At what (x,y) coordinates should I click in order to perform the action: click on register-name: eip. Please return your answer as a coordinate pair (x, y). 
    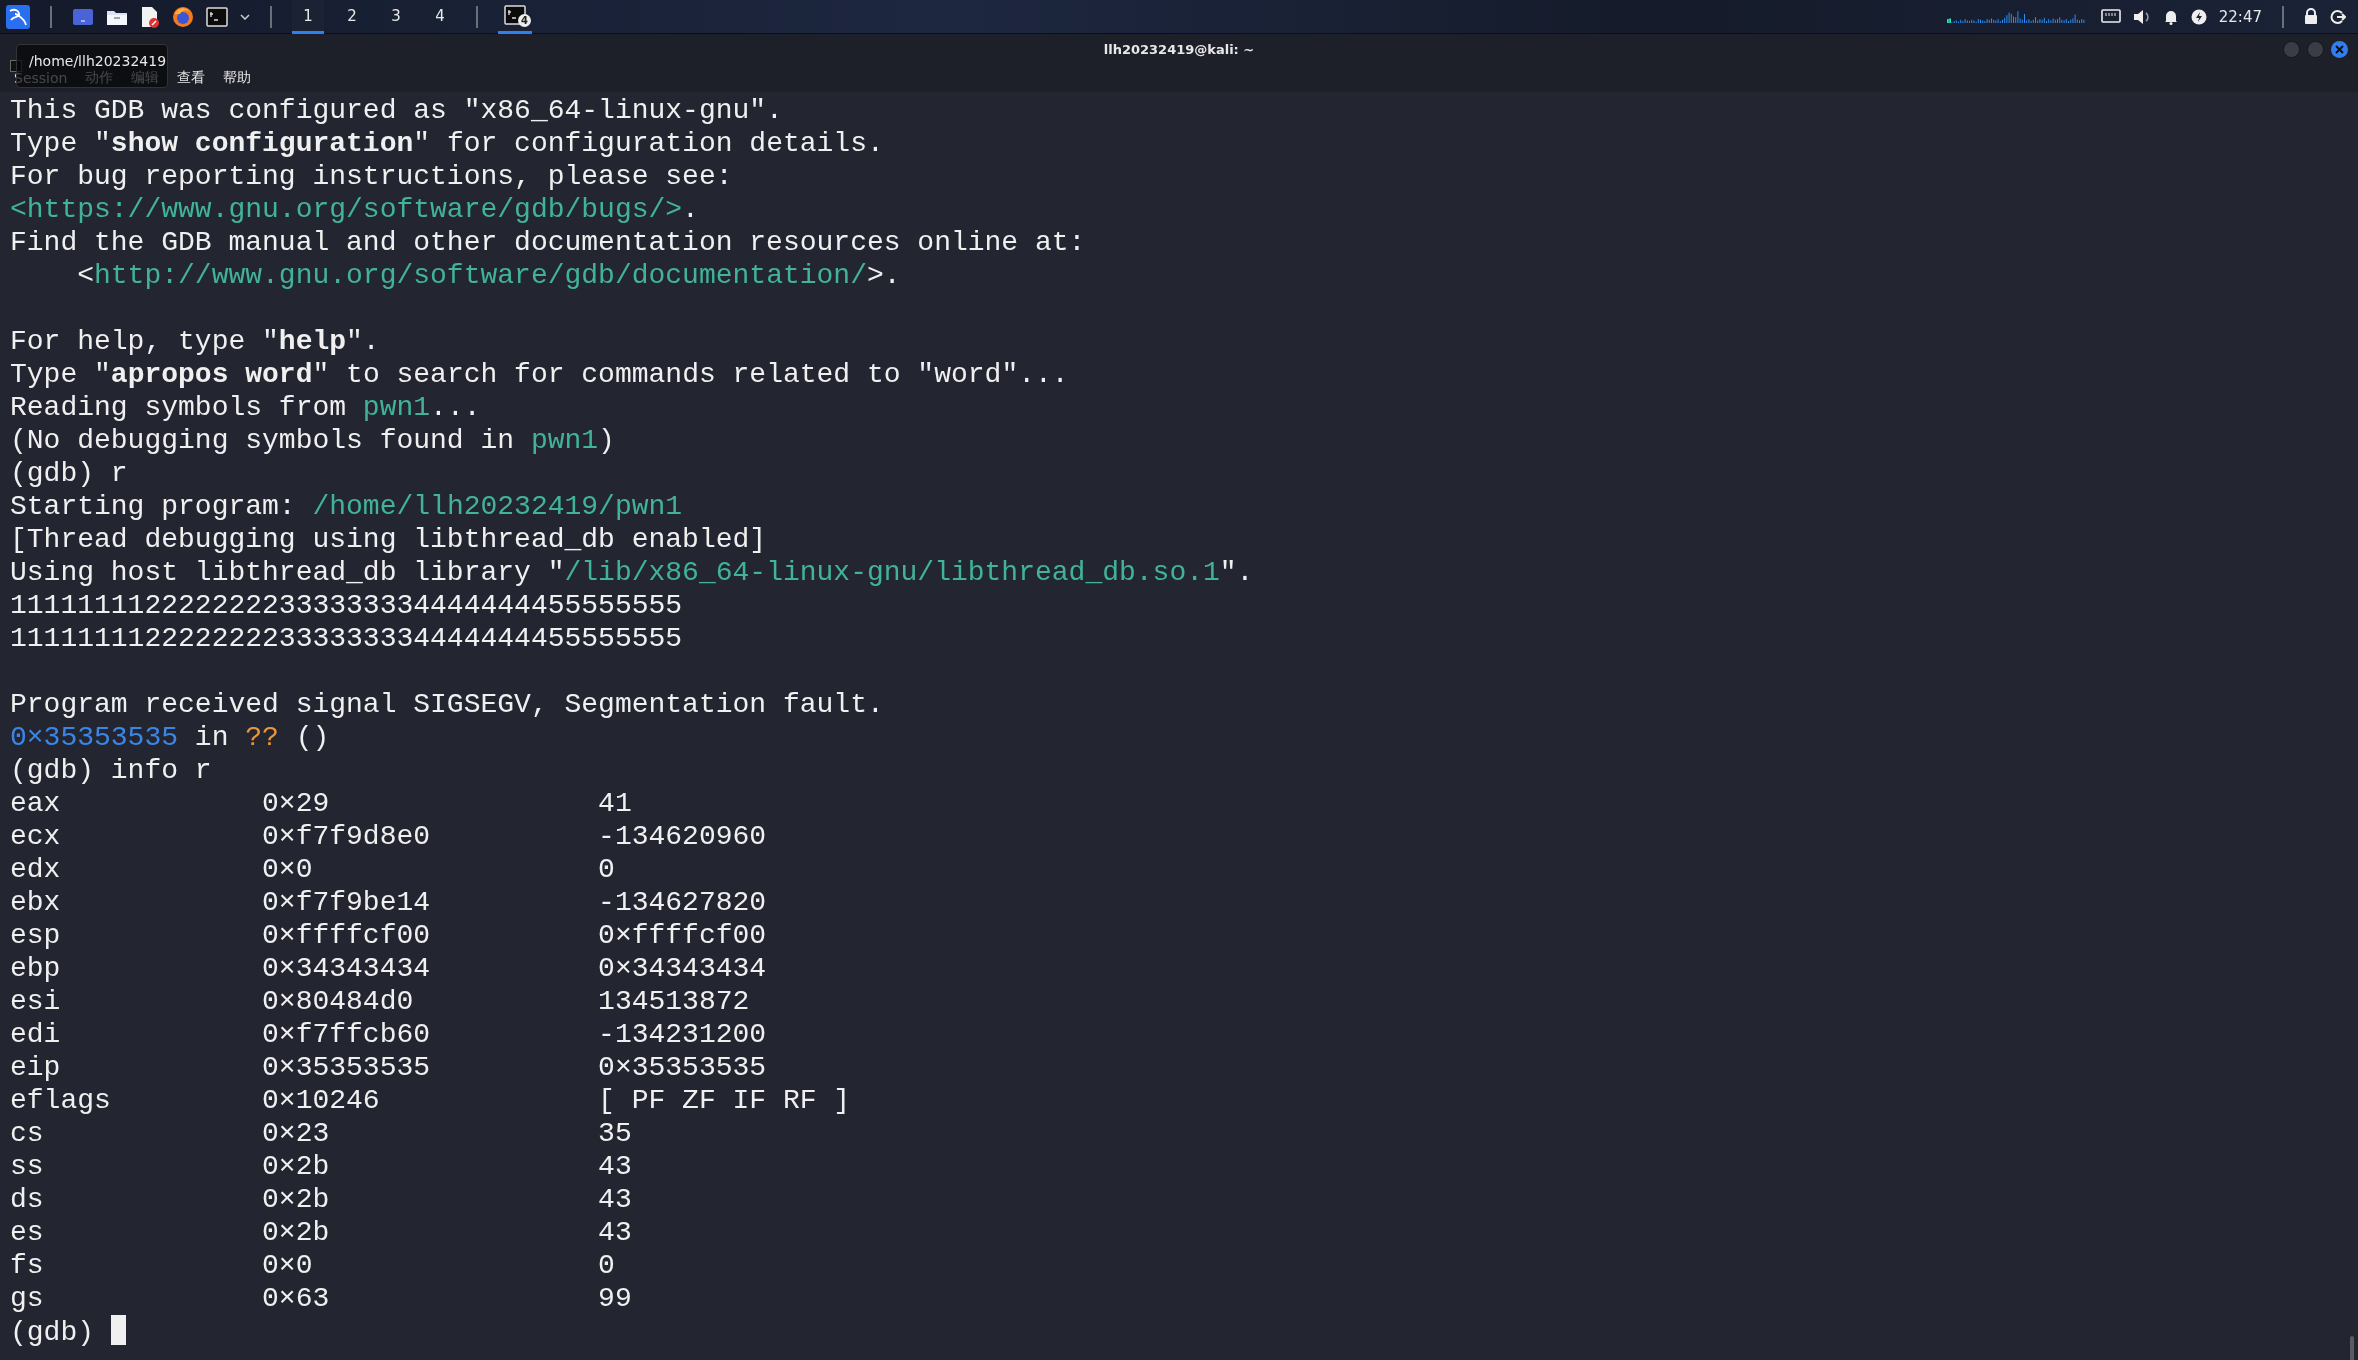
    Looking at the image, I should click on (35, 1067).